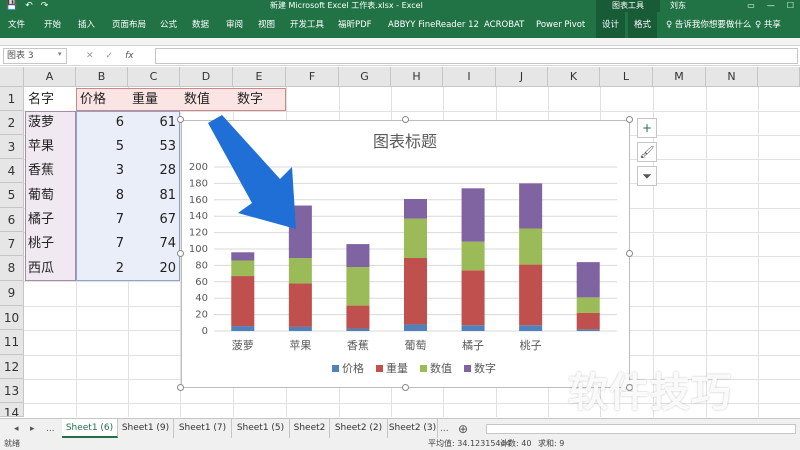  Describe the element at coordinates (102, 99) in the screenshot. I see `cell-header-price: 价格` at that location.